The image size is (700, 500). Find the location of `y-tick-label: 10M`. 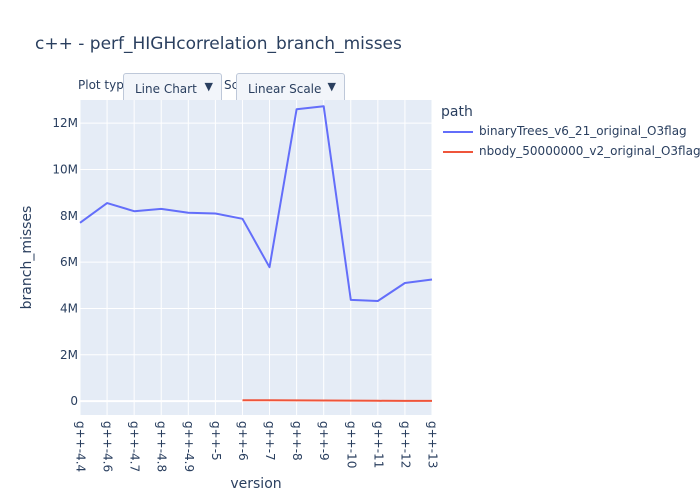

y-tick-label: 10M is located at coordinates (65, 169).